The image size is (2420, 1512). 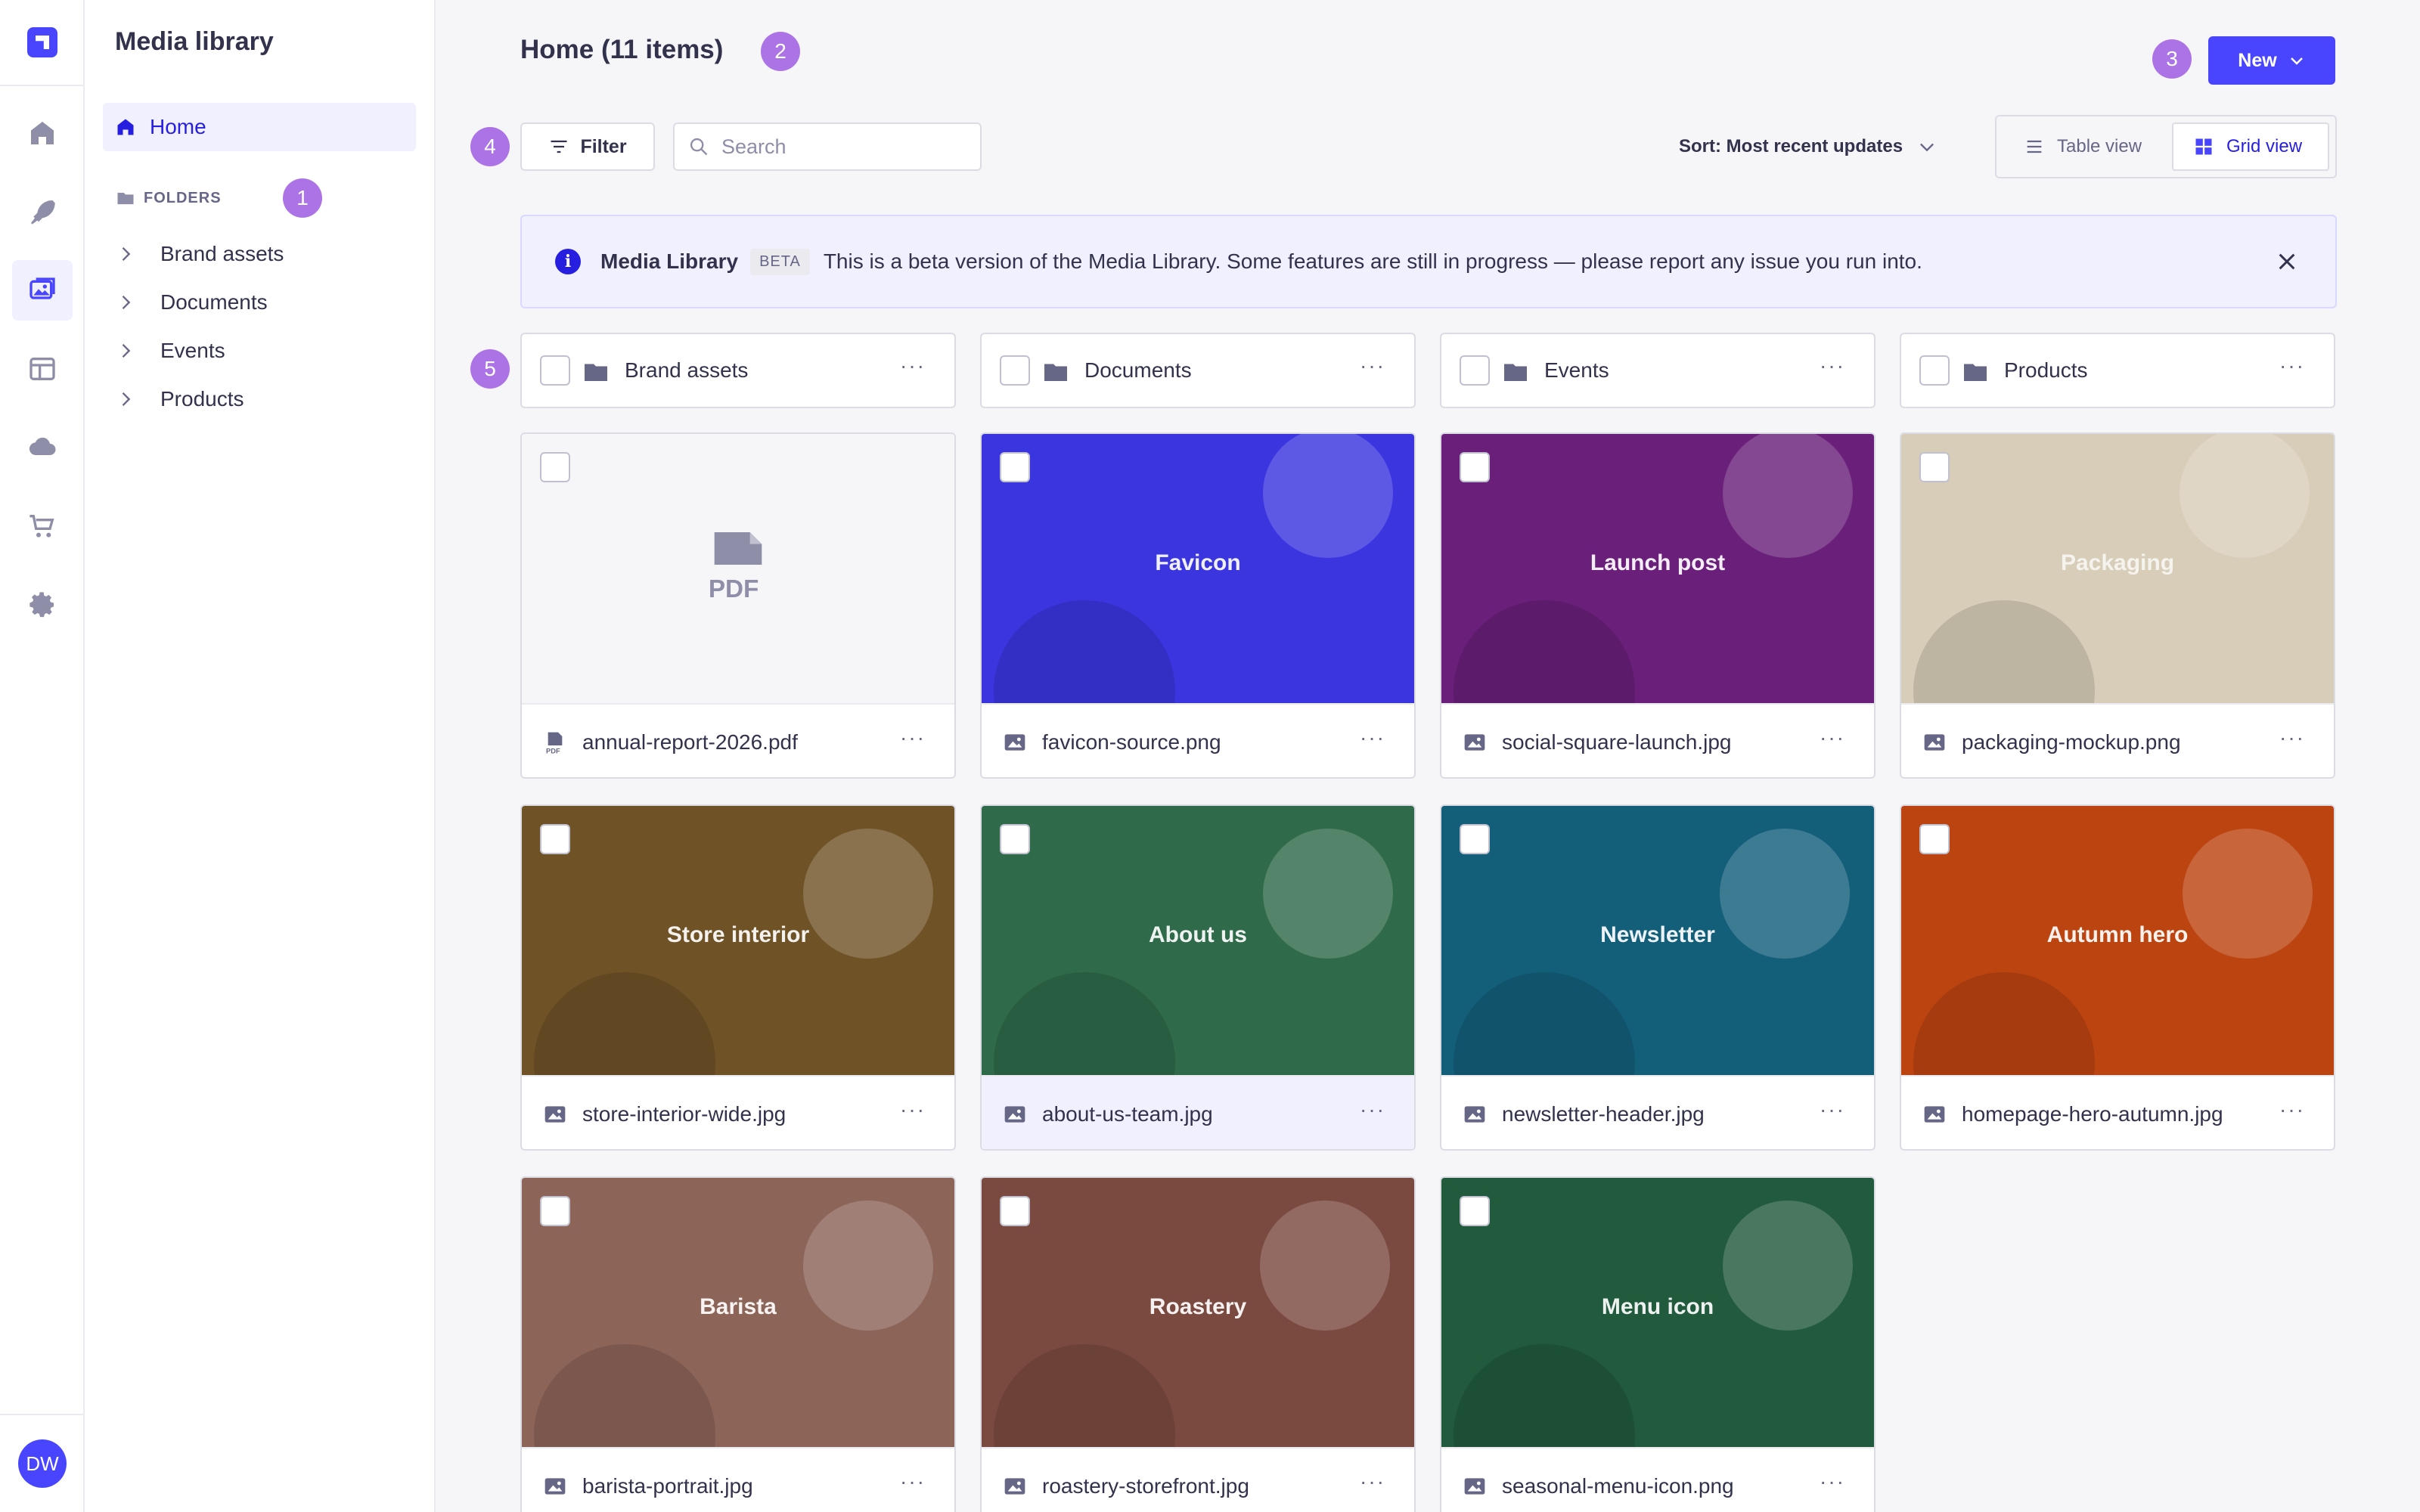 I want to click on asset-meta: newsletter-header.jpg ···, so click(x=1657, y=1112).